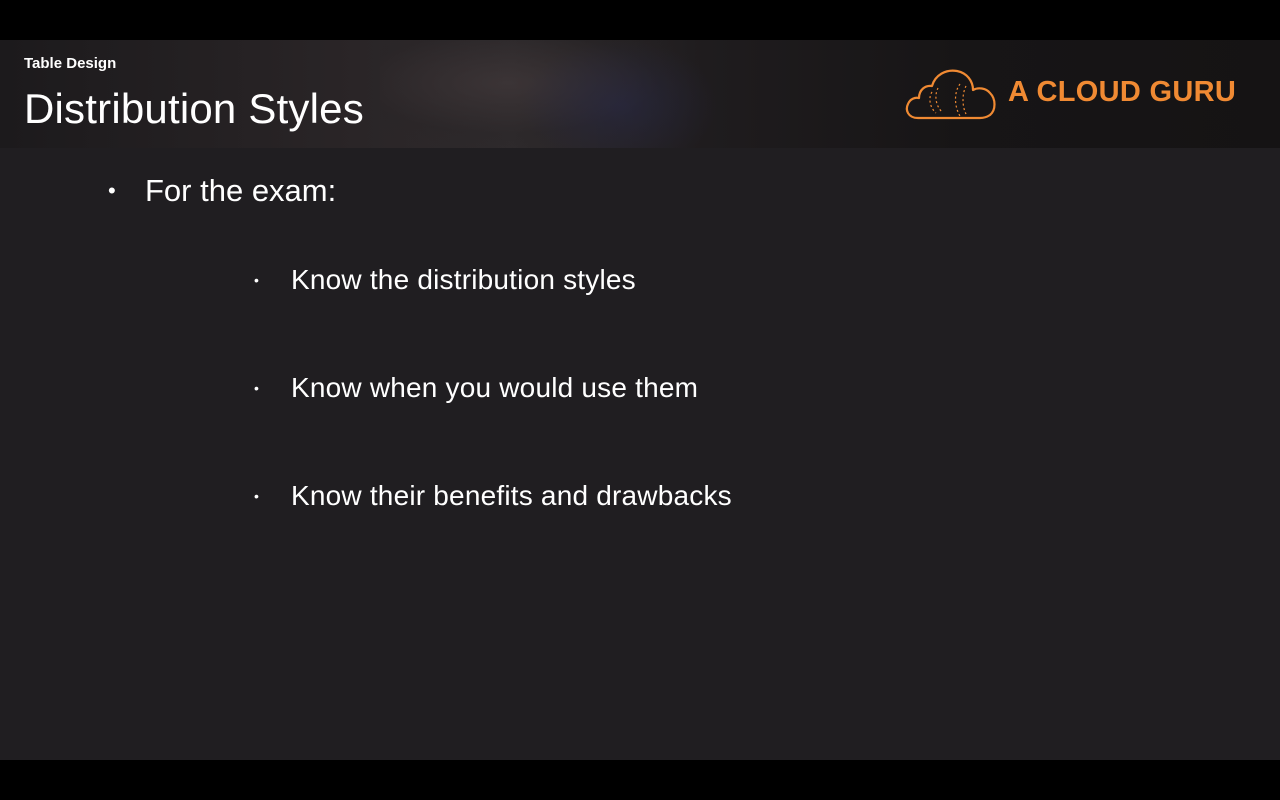 The width and height of the screenshot is (1280, 800). I want to click on bullet-text: Know their benefits and drawbacks, so click(511, 495).